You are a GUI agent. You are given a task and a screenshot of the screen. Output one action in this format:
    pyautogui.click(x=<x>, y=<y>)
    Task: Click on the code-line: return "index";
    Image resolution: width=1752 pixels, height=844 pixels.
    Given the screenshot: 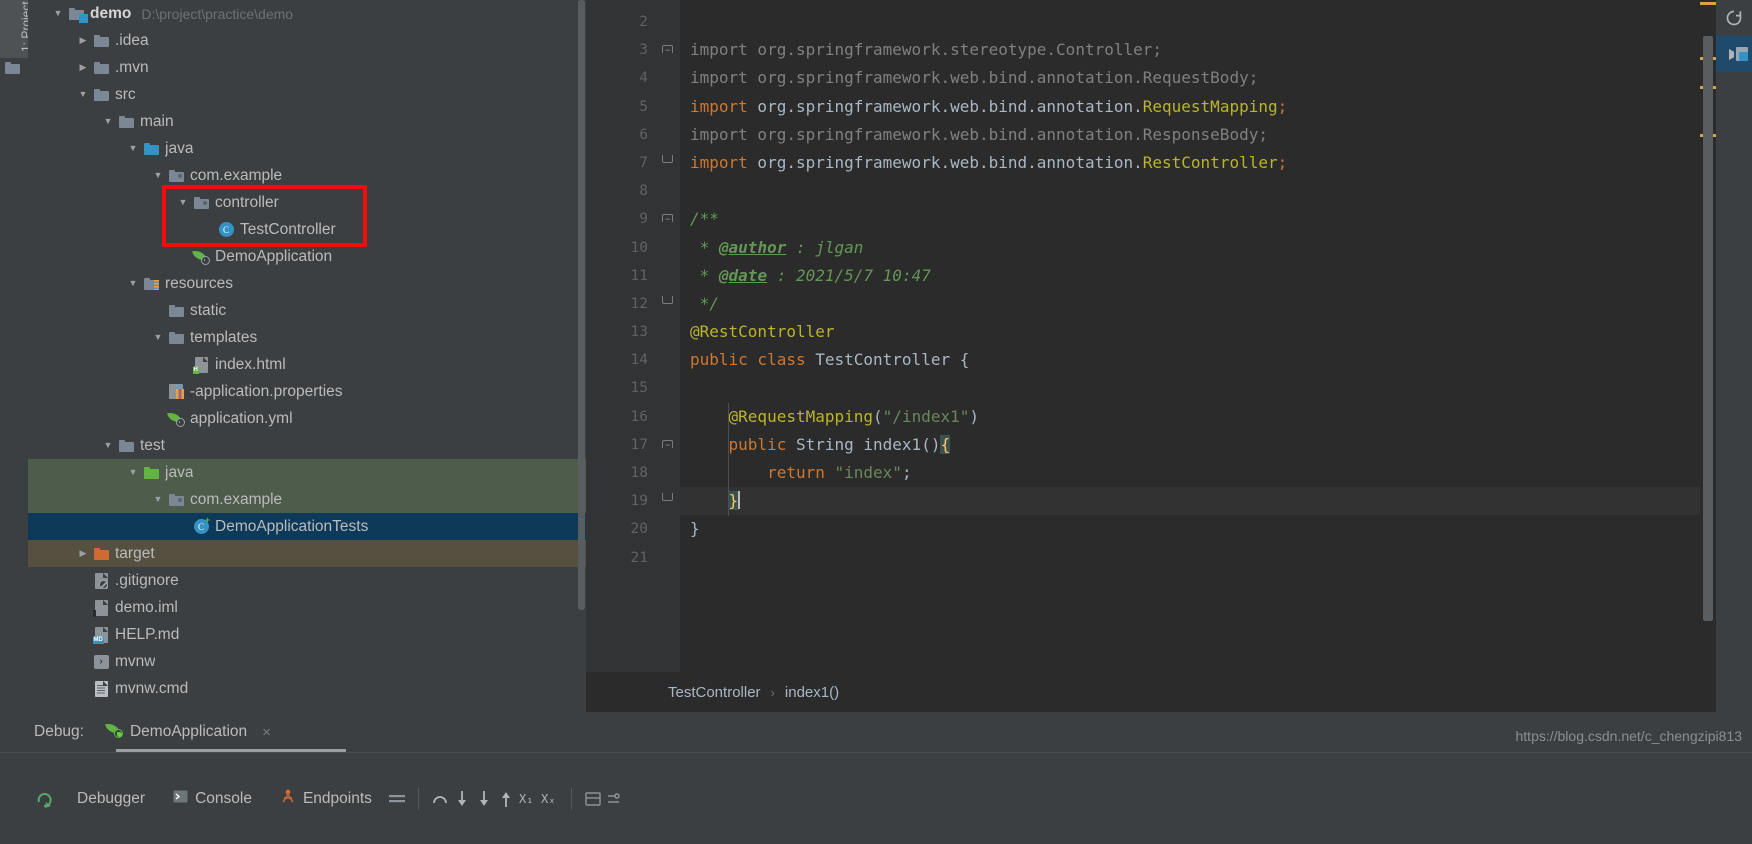 What is the action you would take?
    pyautogui.click(x=1190, y=473)
    